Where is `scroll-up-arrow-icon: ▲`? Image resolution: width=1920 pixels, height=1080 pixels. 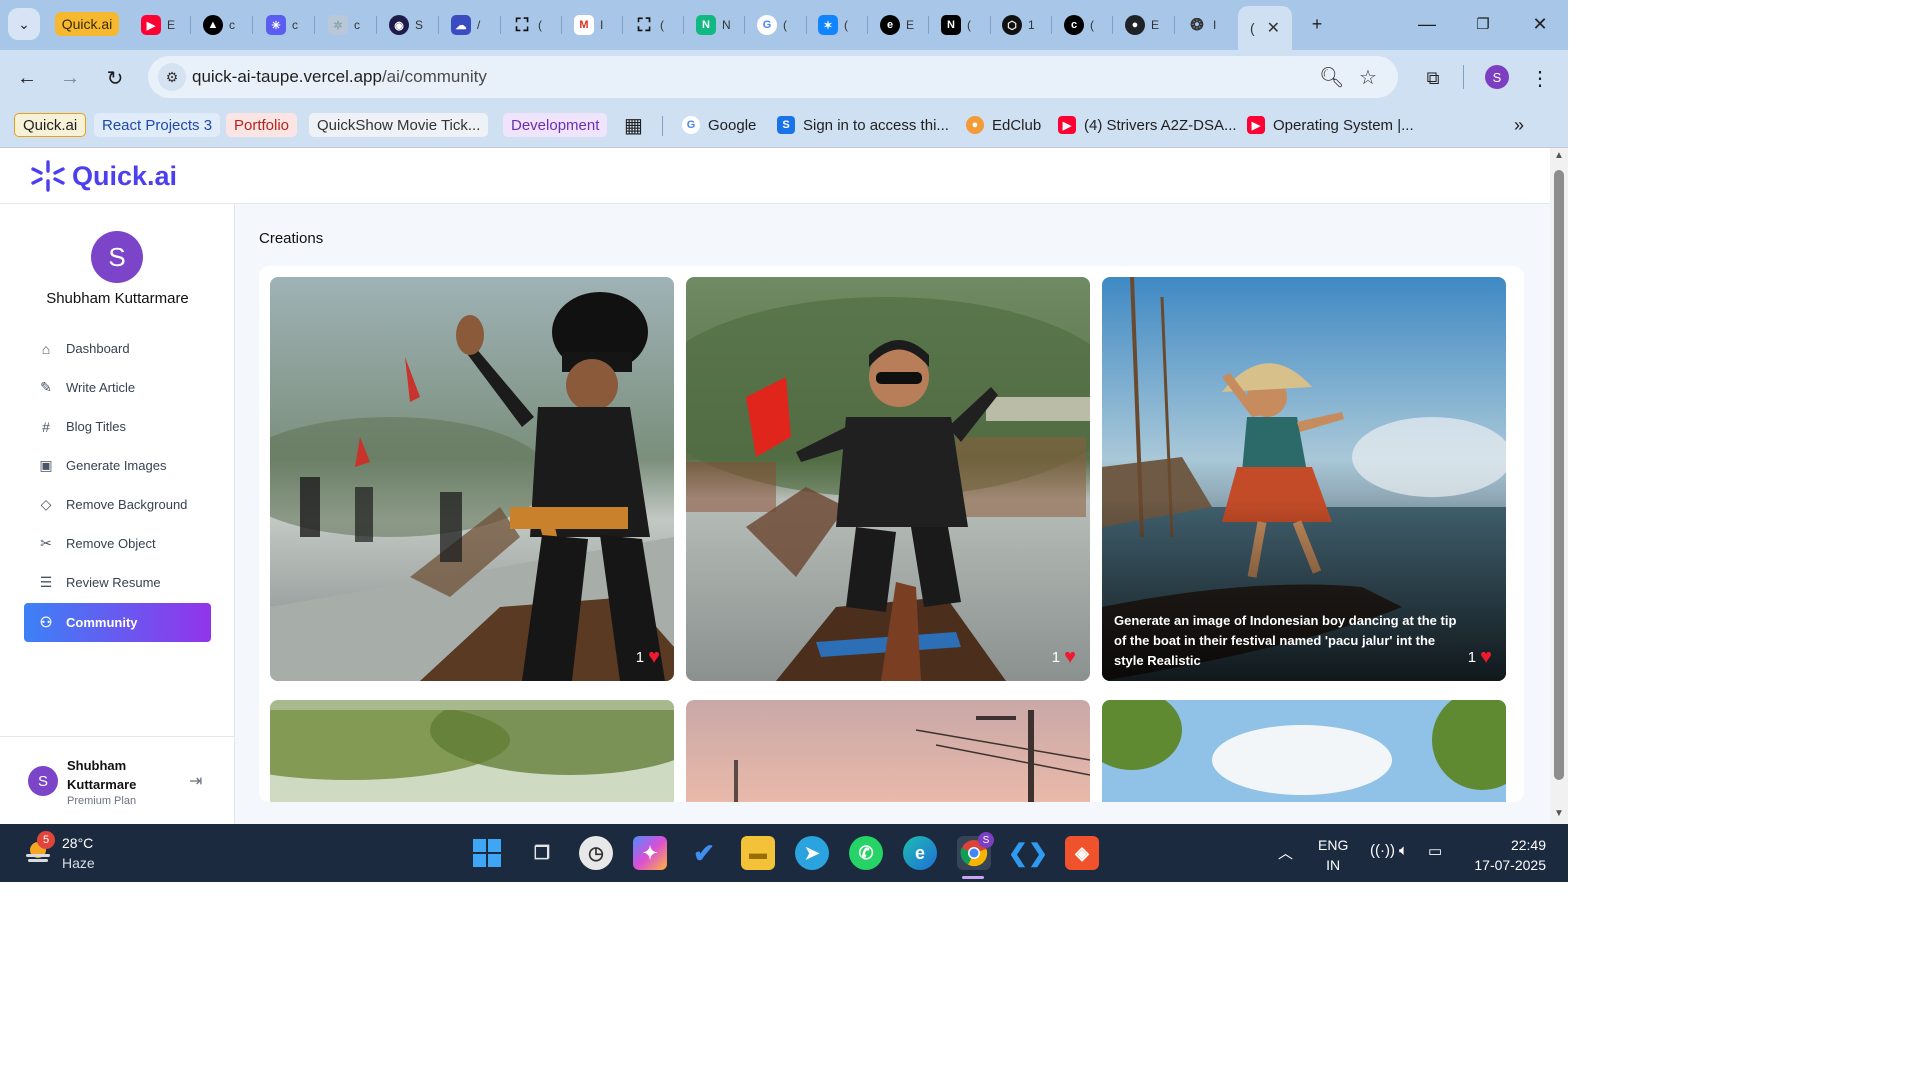 scroll-up-arrow-icon: ▲ is located at coordinates (1559, 155).